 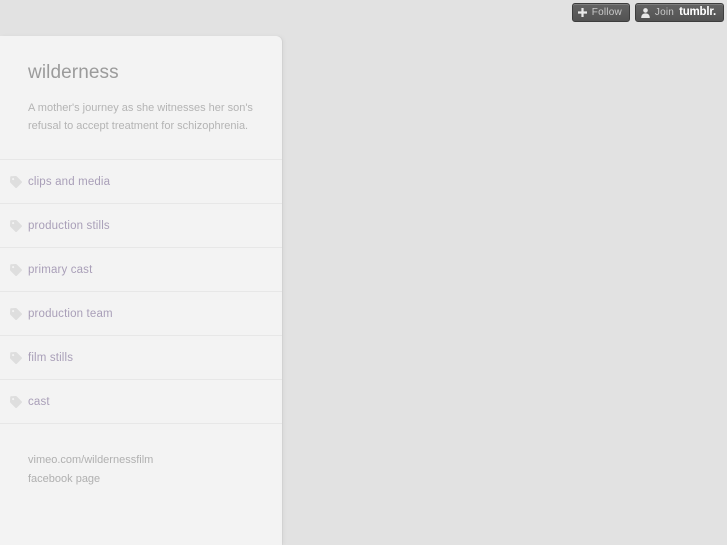 I want to click on sidebar-item-label: production team, so click(x=70, y=313).